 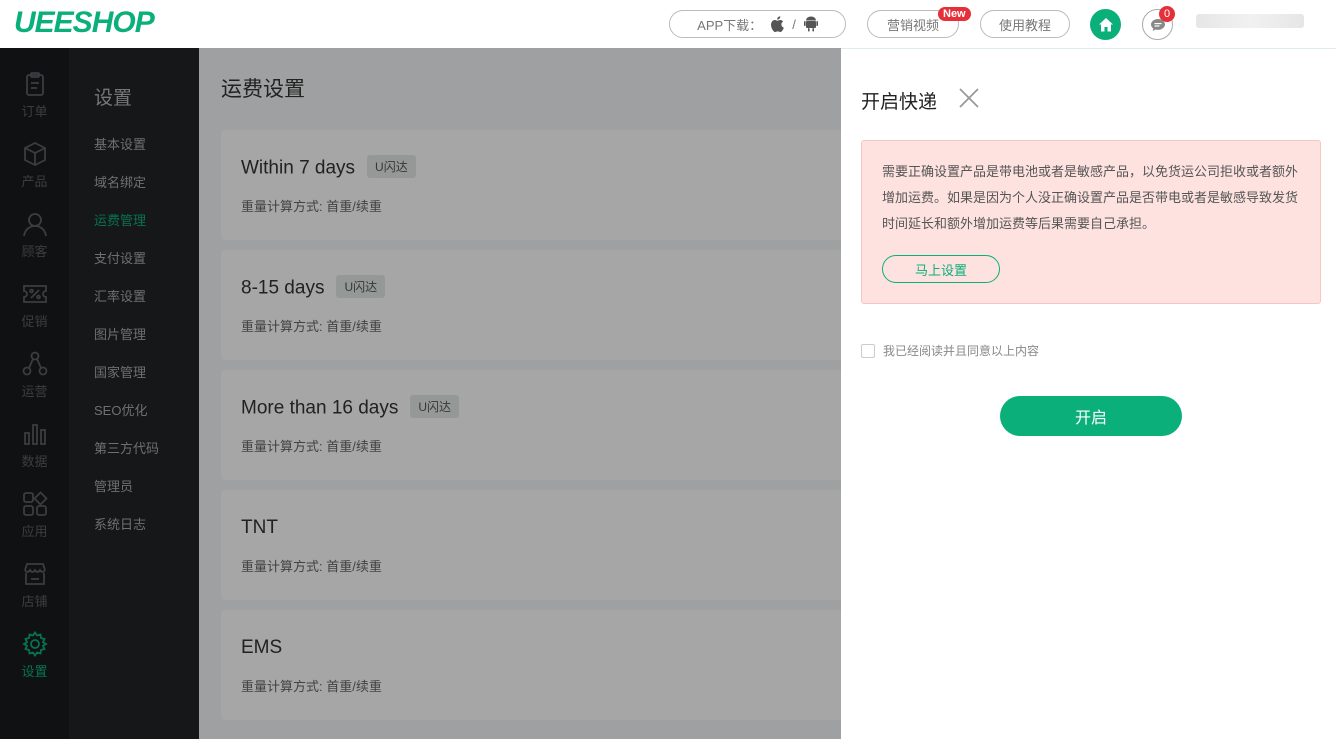 I want to click on app-download-pill: APP下载： /, so click(x=757, y=24).